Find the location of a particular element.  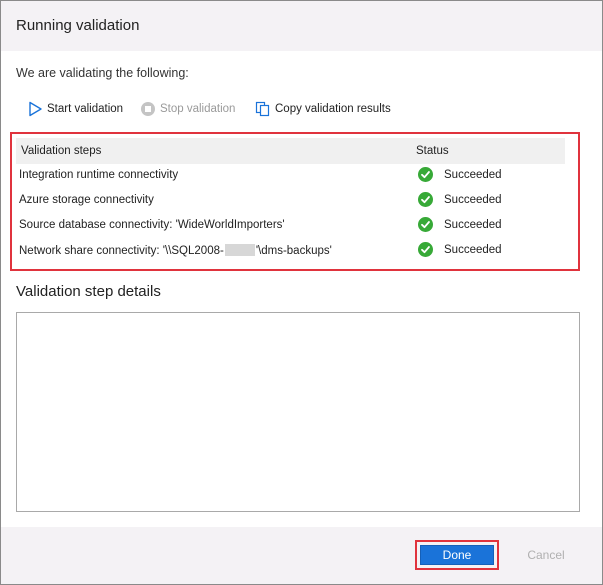

start-validation-label: Start validation is located at coordinates (85, 109).